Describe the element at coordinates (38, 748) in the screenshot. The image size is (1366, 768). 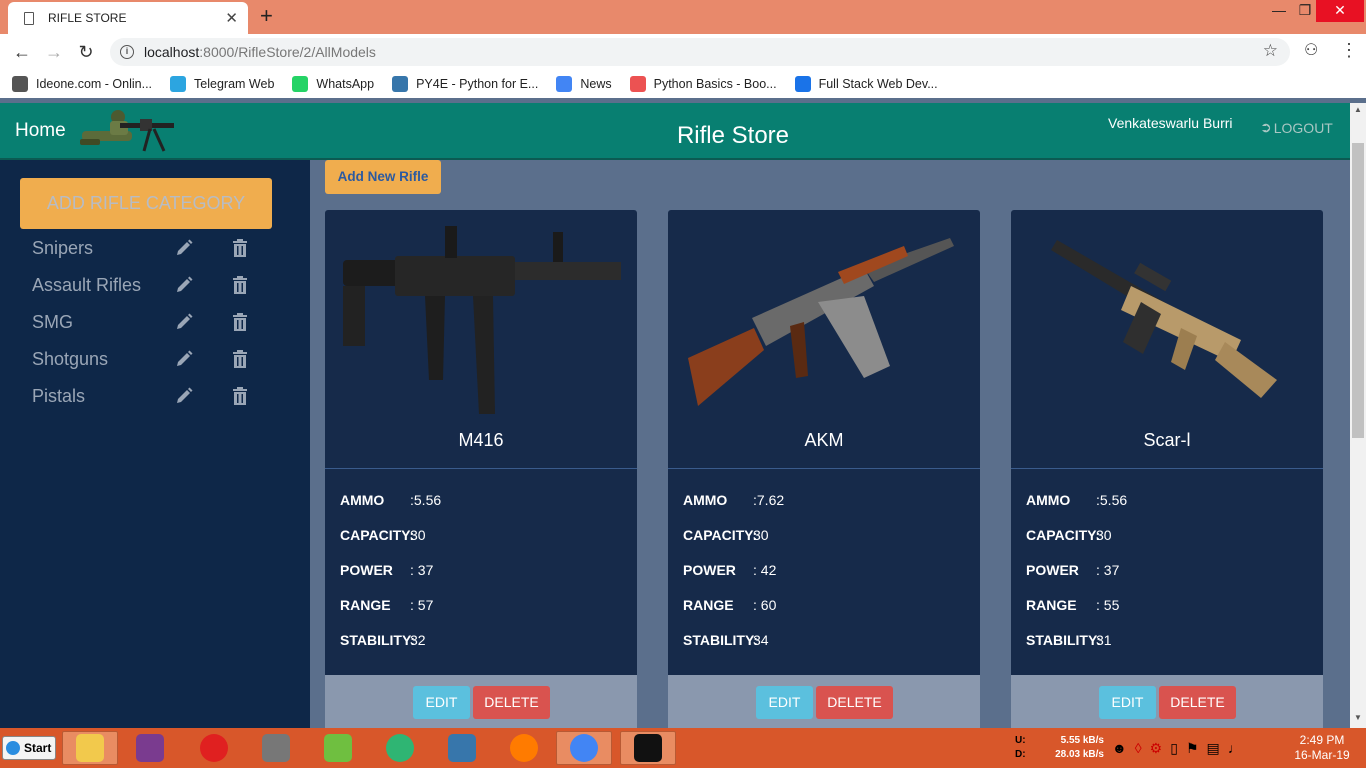
I see `start-label: Start` at that location.